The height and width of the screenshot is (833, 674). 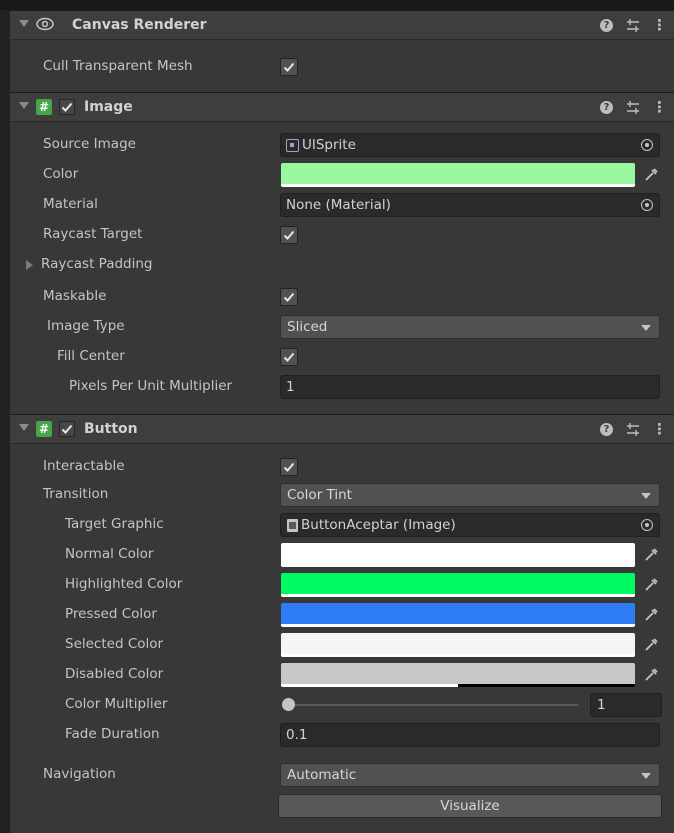 What do you see at coordinates (93, 234) in the screenshot?
I see `property-label: Raycast Target` at bounding box center [93, 234].